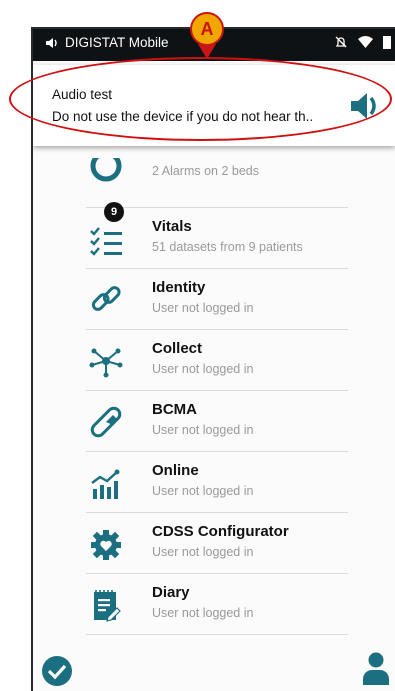 The height and width of the screenshot is (691, 395). I want to click on list-item-diary: Diary User not logged in, so click(217, 604).